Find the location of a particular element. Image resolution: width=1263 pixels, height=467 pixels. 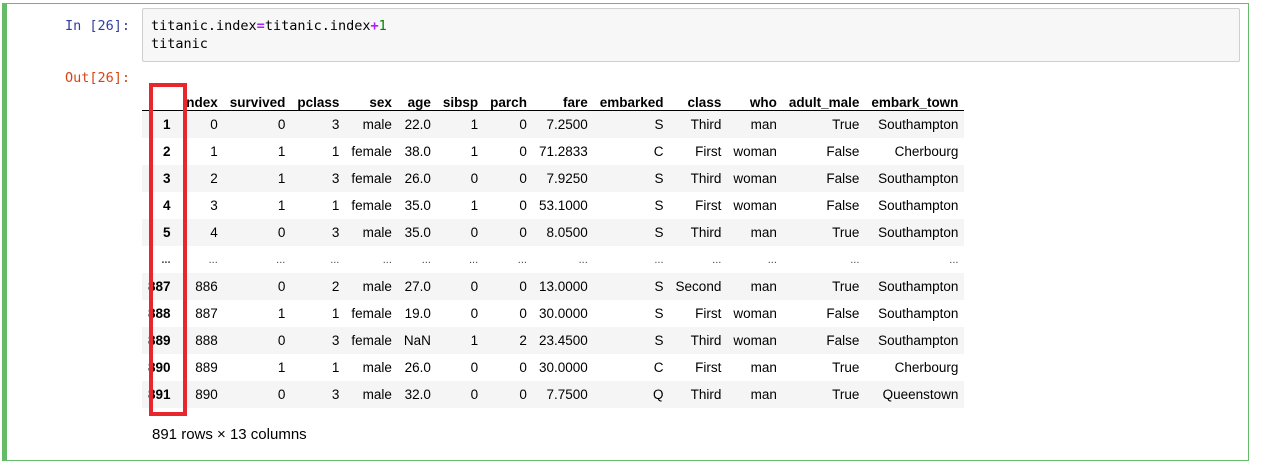

row-index-label: 891 is located at coordinates (159, 394).